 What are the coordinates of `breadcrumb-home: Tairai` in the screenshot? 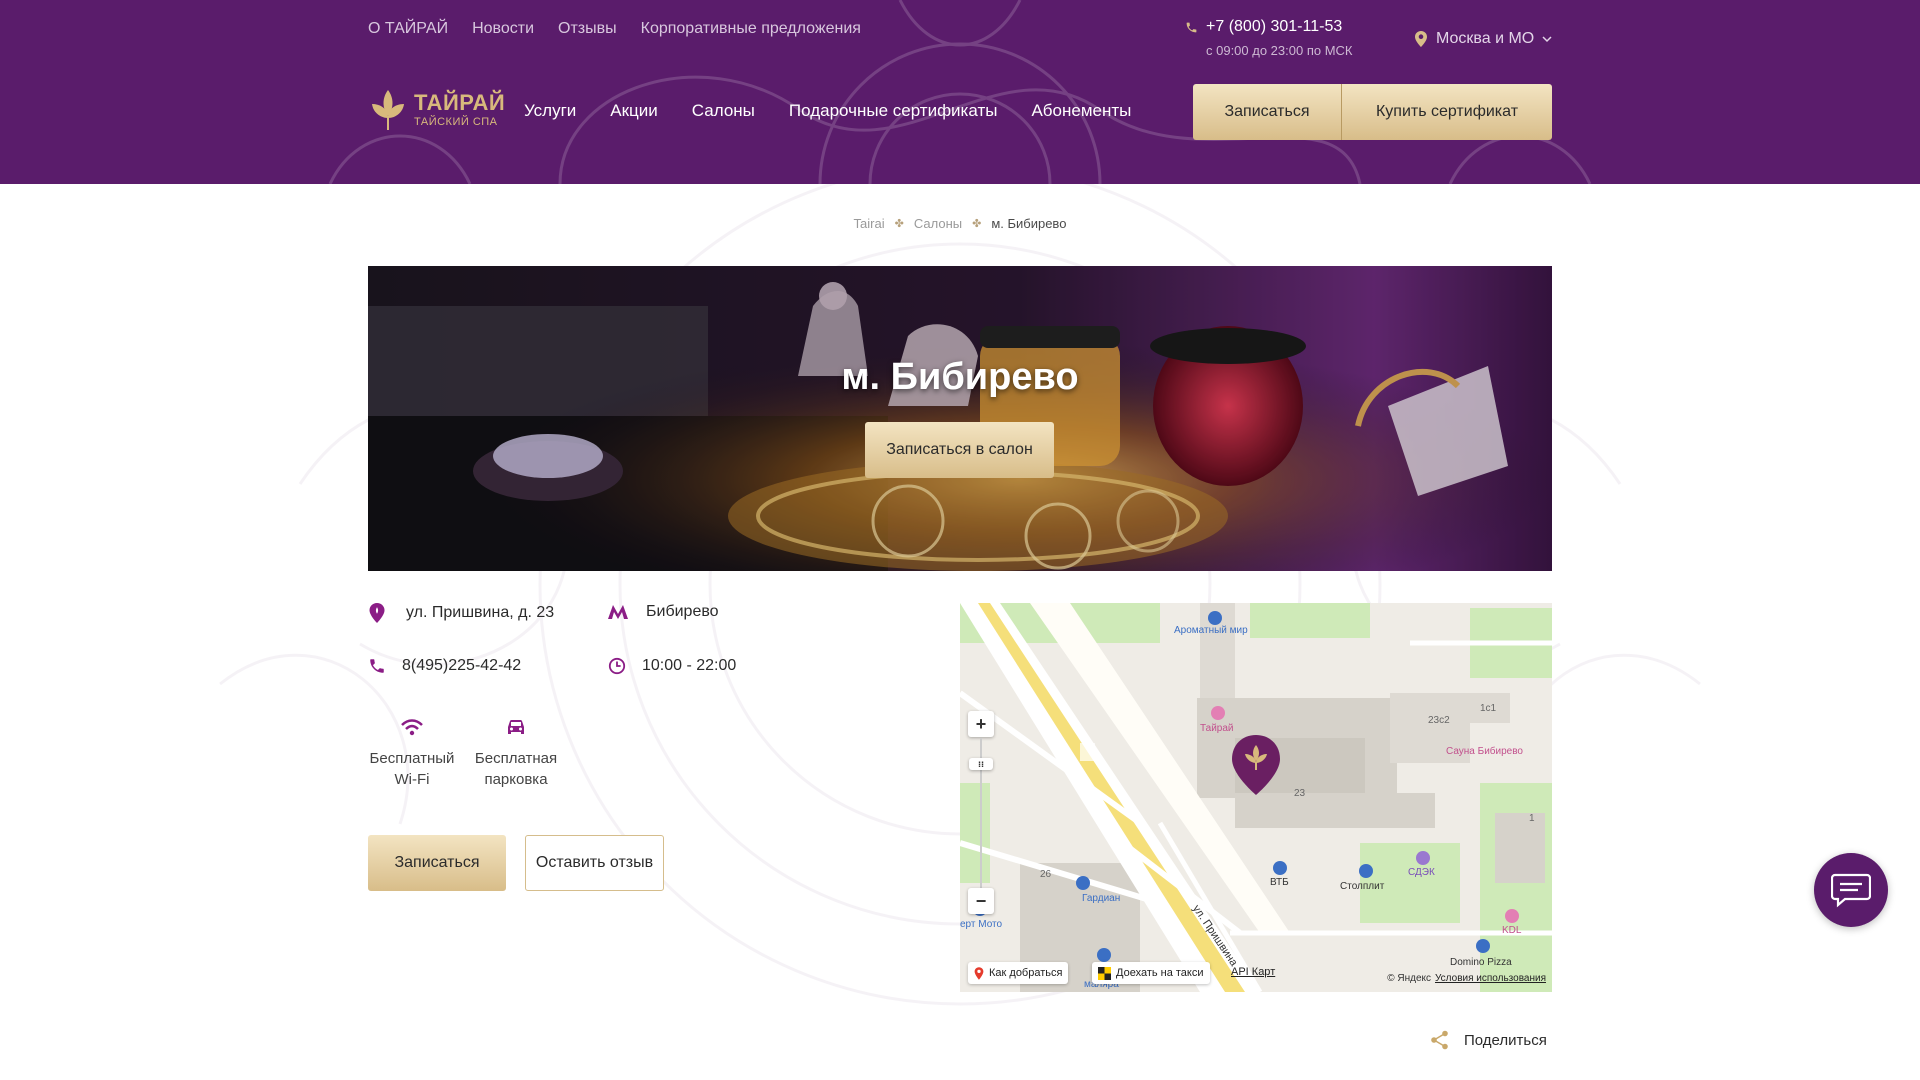 It's located at (869, 223).